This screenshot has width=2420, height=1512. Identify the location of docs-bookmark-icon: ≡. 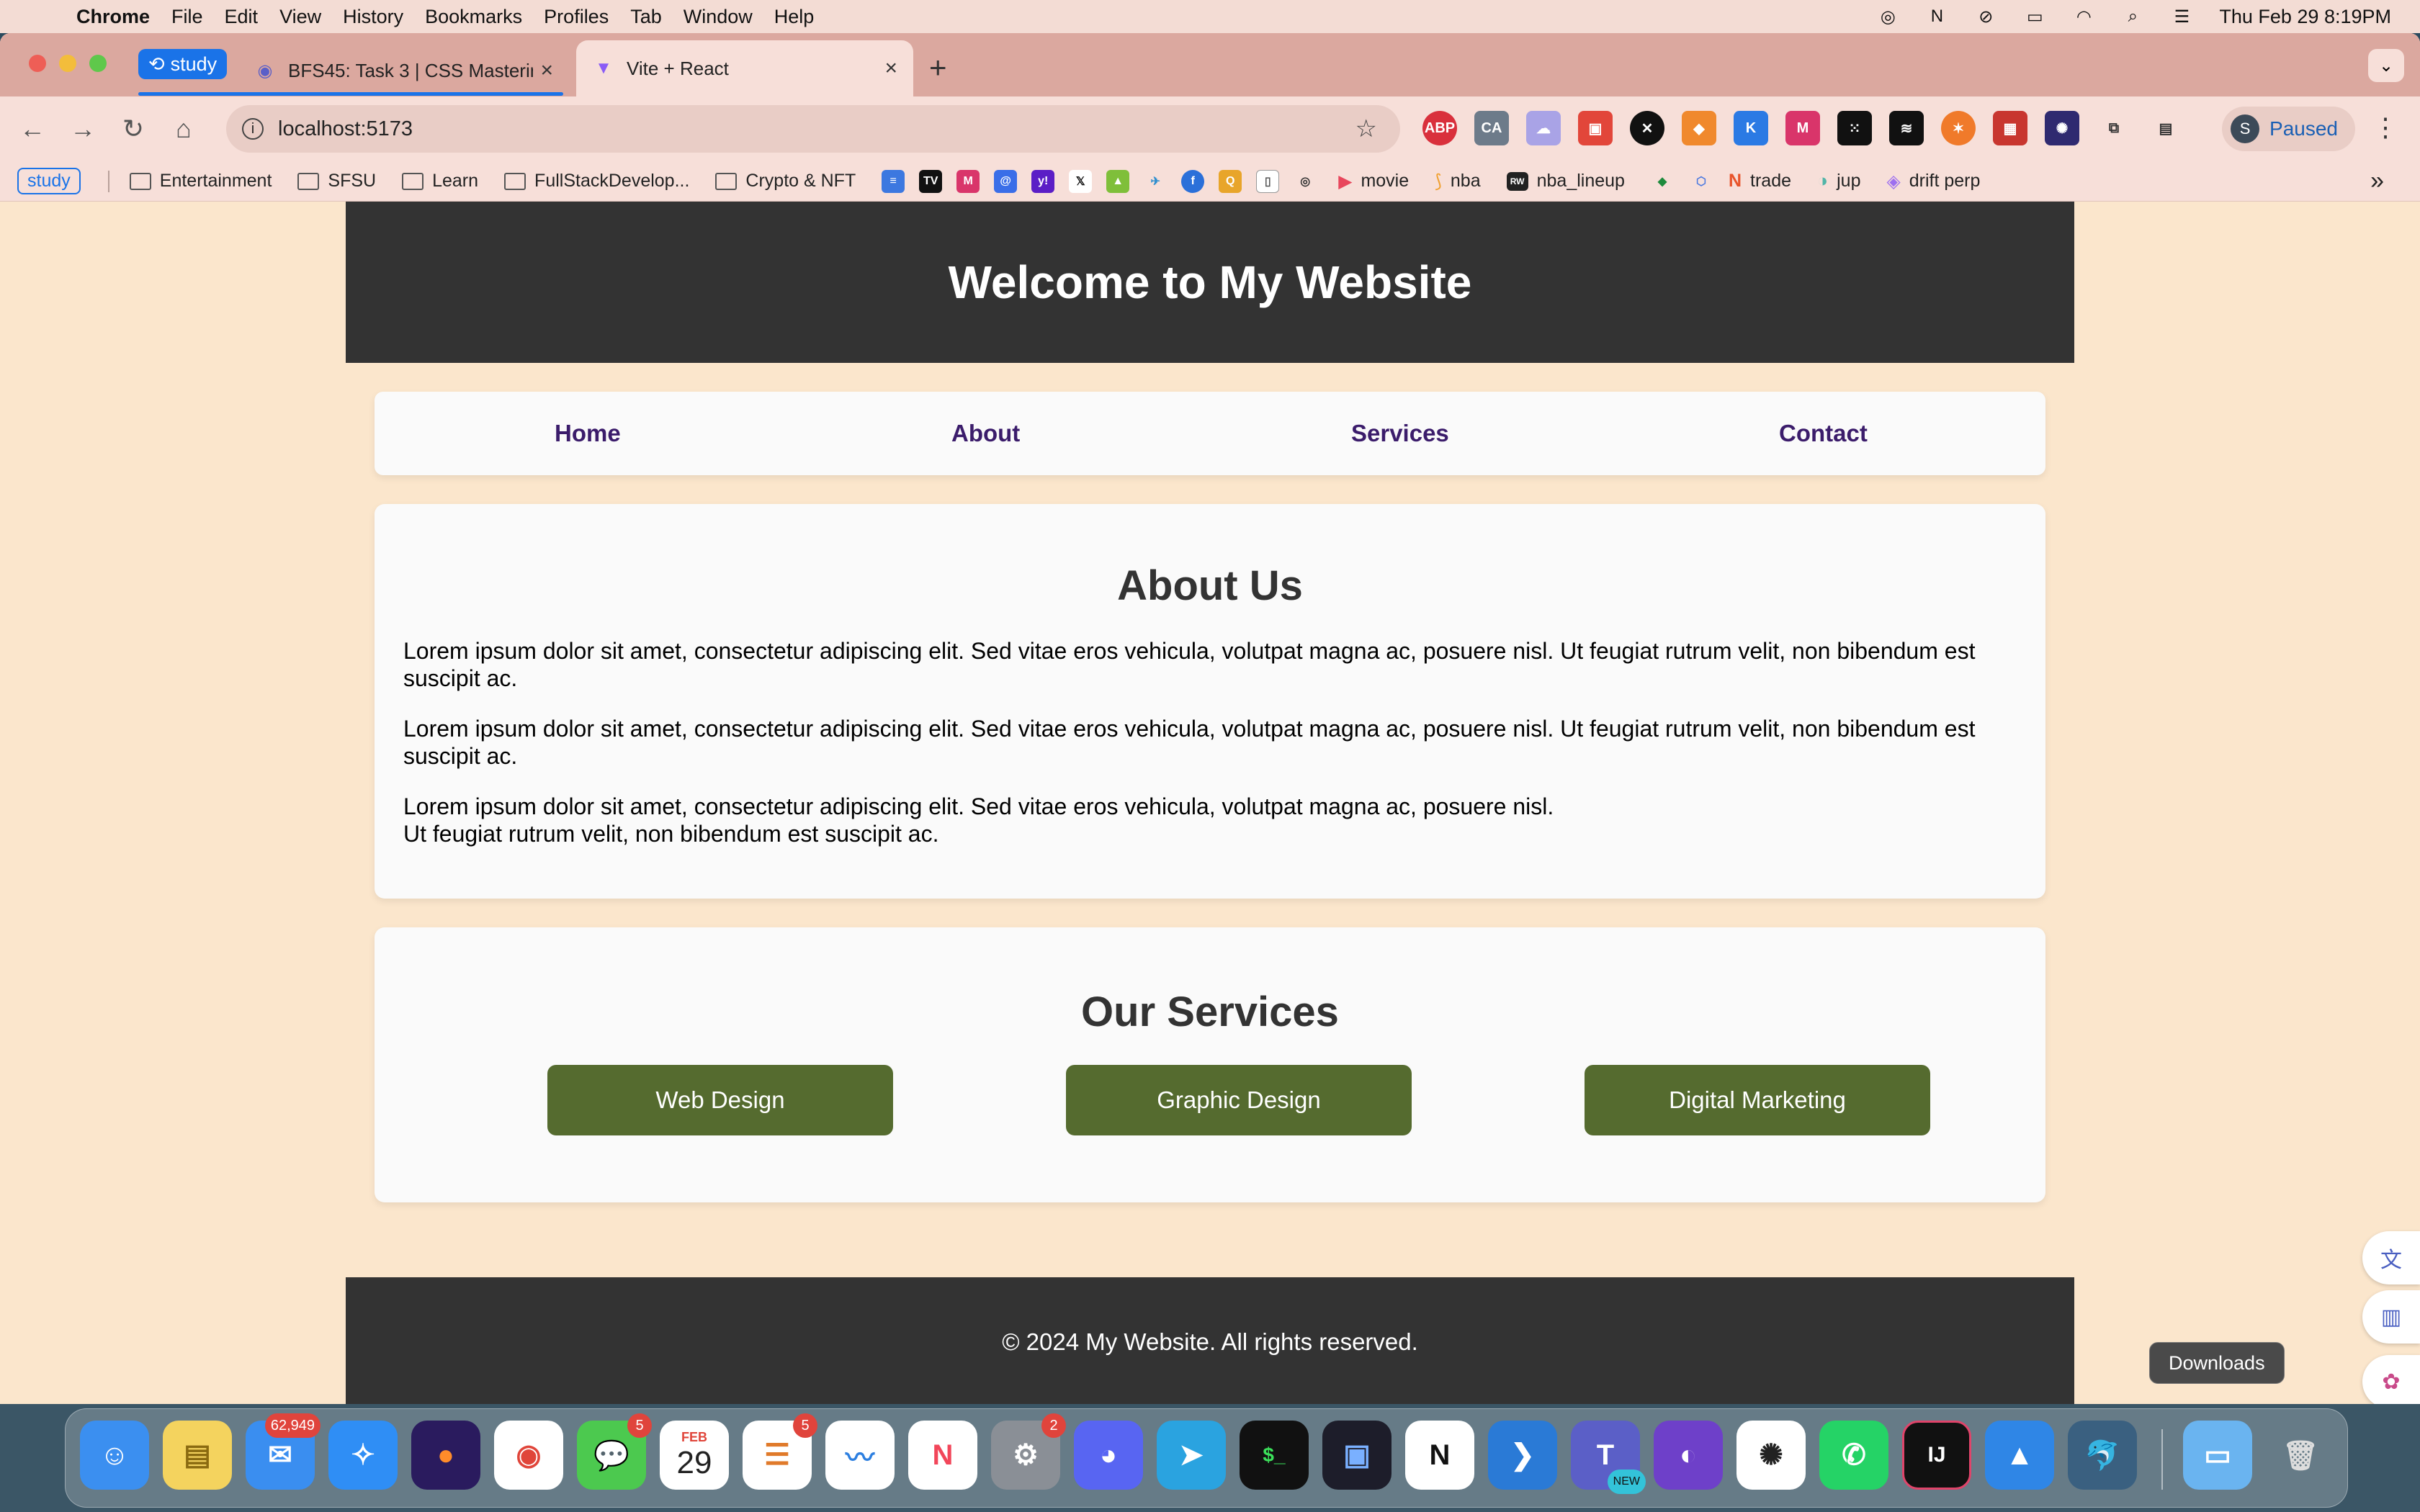
(893, 181).